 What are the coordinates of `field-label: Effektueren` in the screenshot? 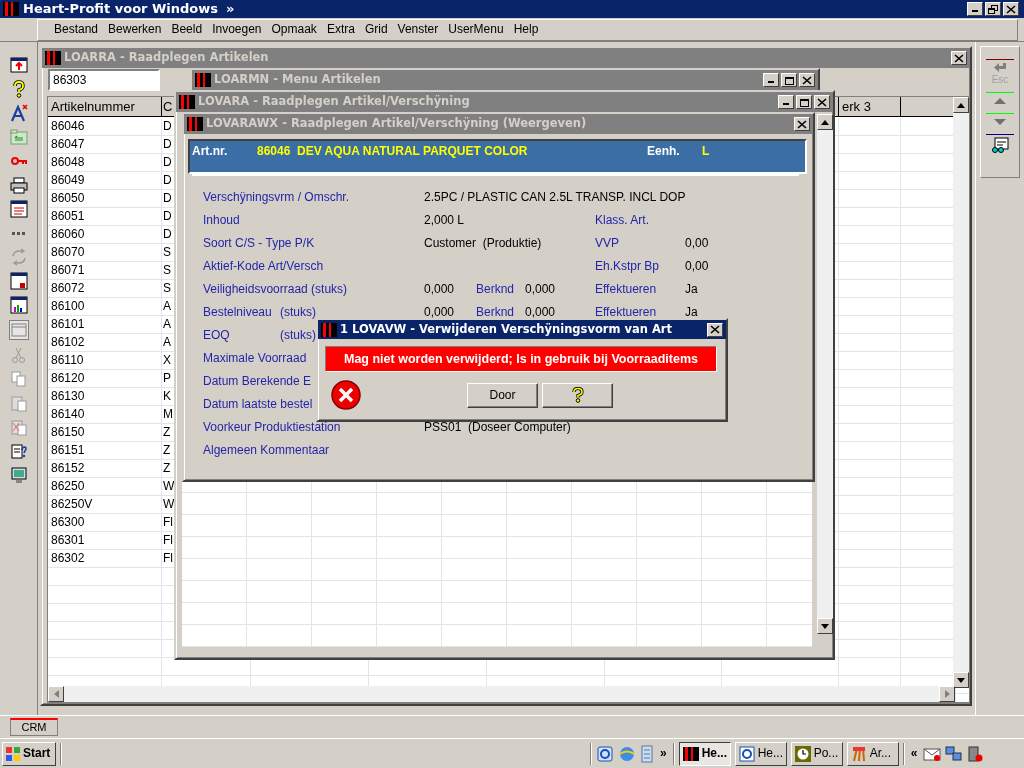 It's located at (626, 312).